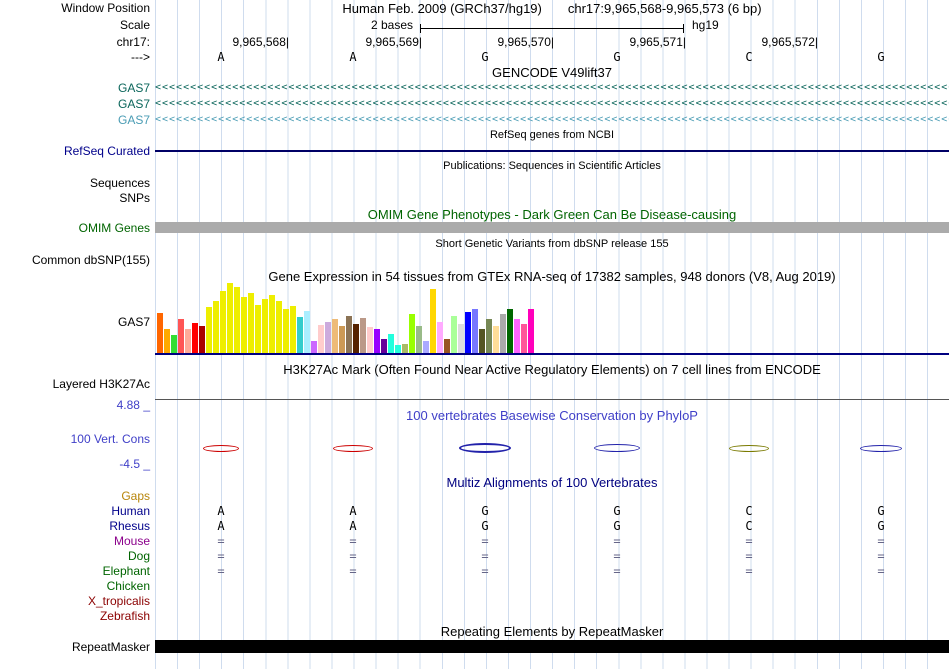  I want to click on refseq-track-title: RefSeq genes from NCBI, so click(552, 135).